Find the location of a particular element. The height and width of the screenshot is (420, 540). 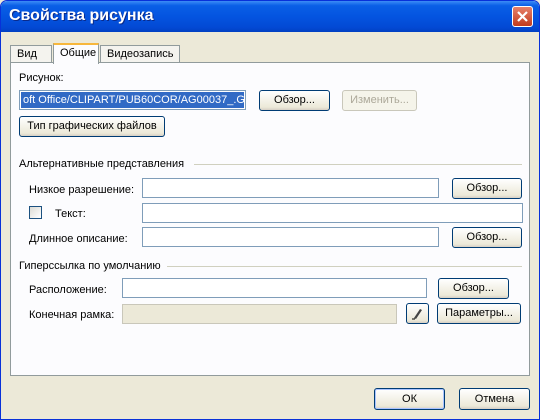

cancel-button: Отмена is located at coordinates (494, 399).